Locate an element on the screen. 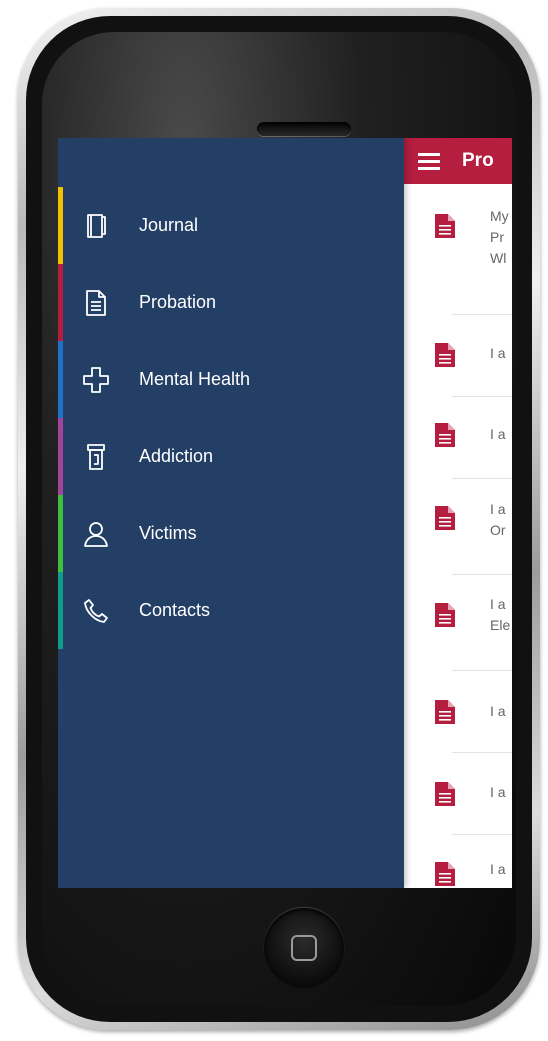 This screenshot has width=548, height=1041. drawer-item-probation: Probation is located at coordinates (231, 302).